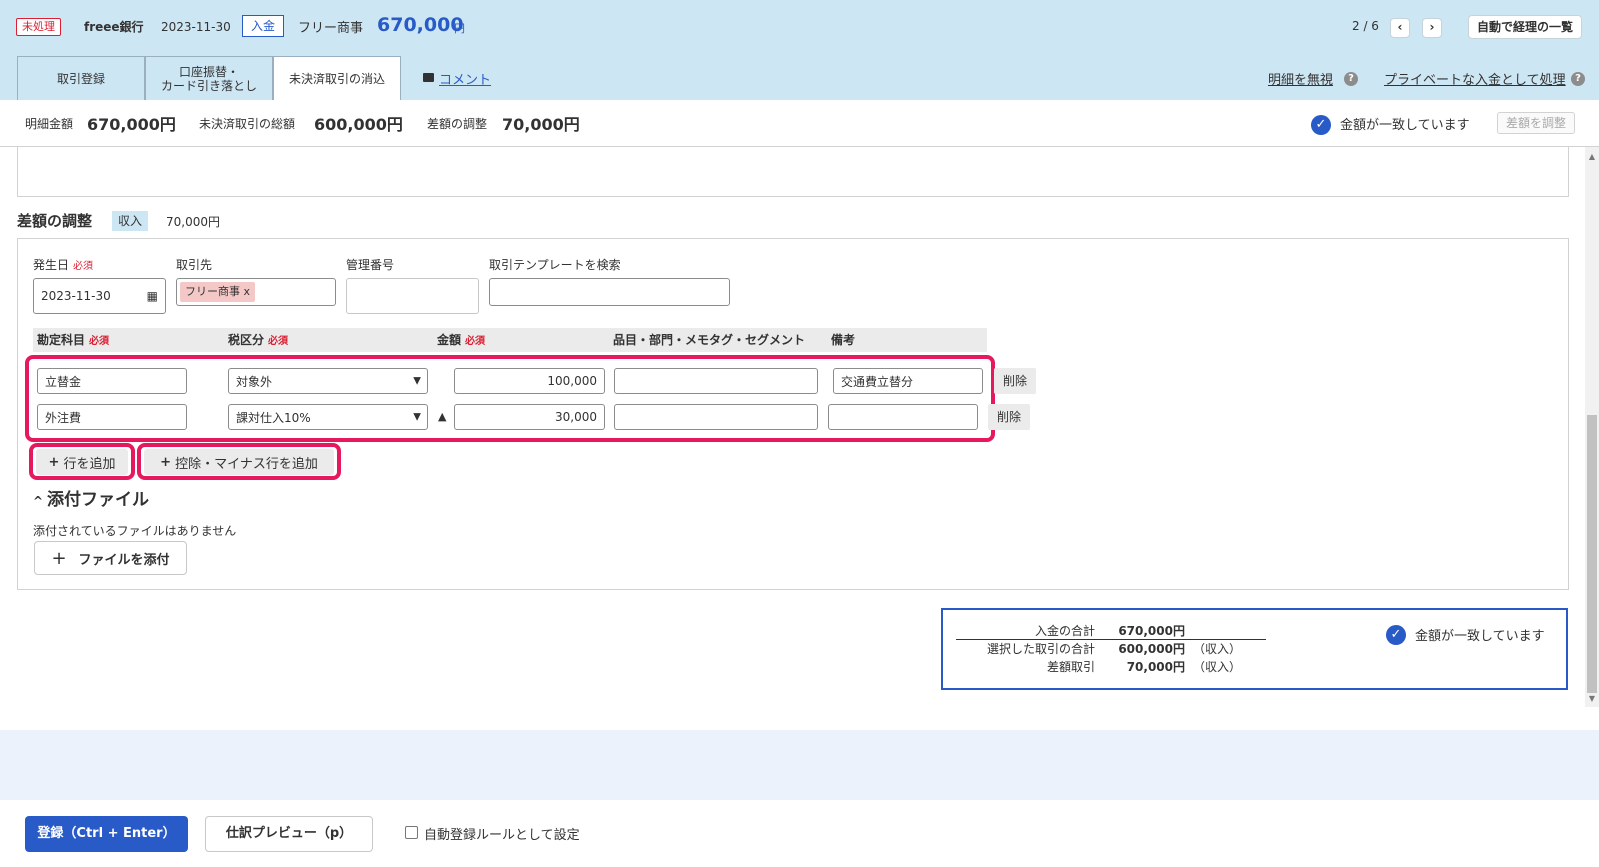  What do you see at coordinates (1151, 649) in the screenshot?
I see `selected-total-value: 600,000円` at bounding box center [1151, 649].